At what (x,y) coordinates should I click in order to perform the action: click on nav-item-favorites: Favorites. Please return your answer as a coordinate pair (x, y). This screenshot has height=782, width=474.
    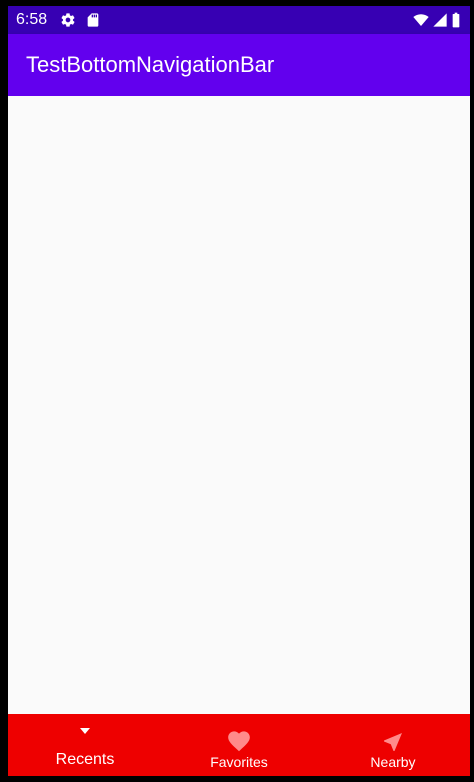
    Looking at the image, I should click on (239, 745).